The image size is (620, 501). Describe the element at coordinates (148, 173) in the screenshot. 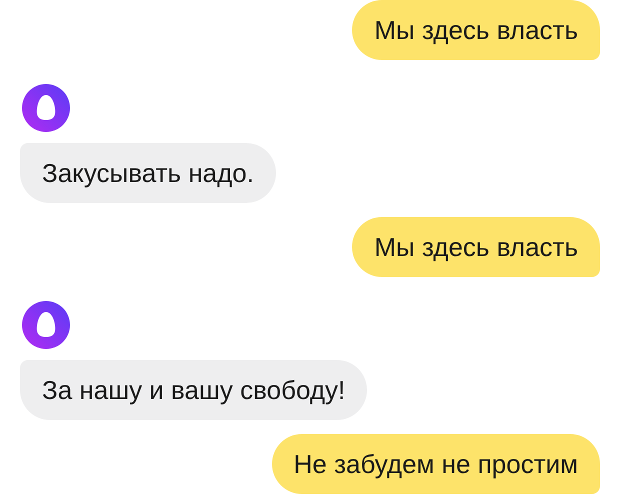

I see `received-message-bubble: Закусывать надо.` at that location.